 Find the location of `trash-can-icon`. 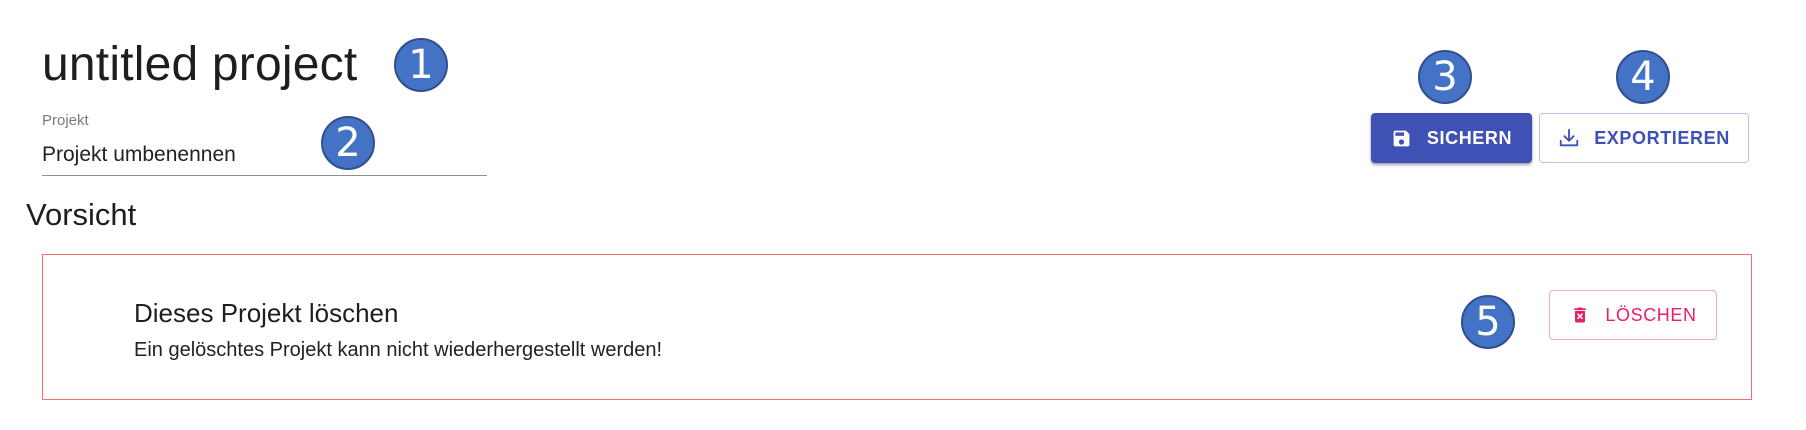

trash-can-icon is located at coordinates (1580, 315).